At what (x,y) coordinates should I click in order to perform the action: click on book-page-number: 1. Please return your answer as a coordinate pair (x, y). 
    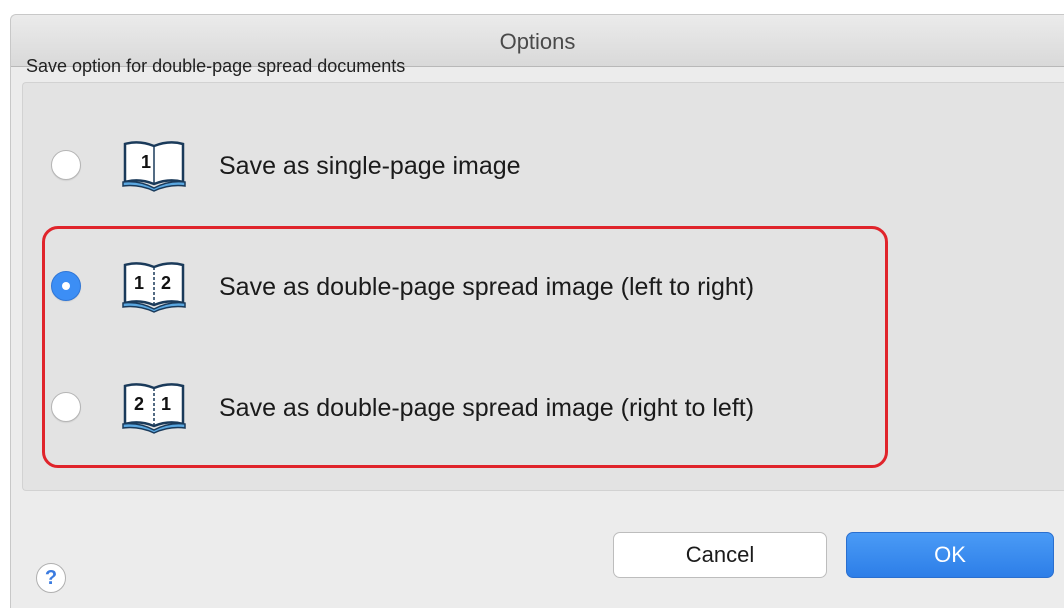
    Looking at the image, I should click on (146, 162).